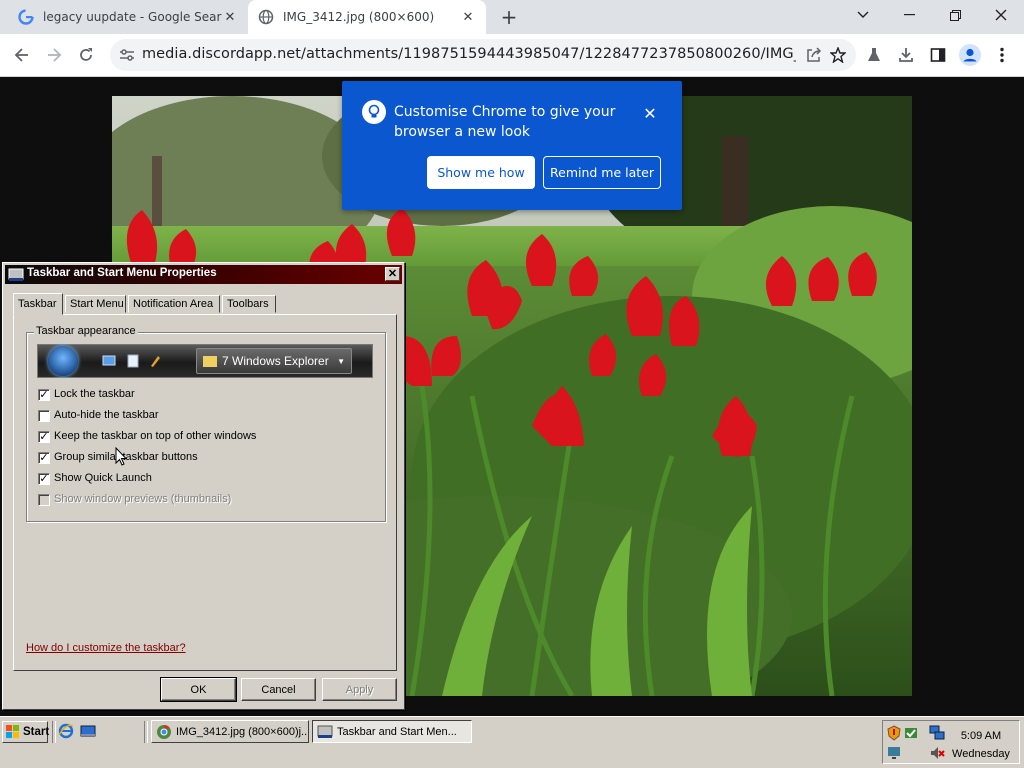  Describe the element at coordinates (955, 15) in the screenshot. I see `restore-button` at that location.